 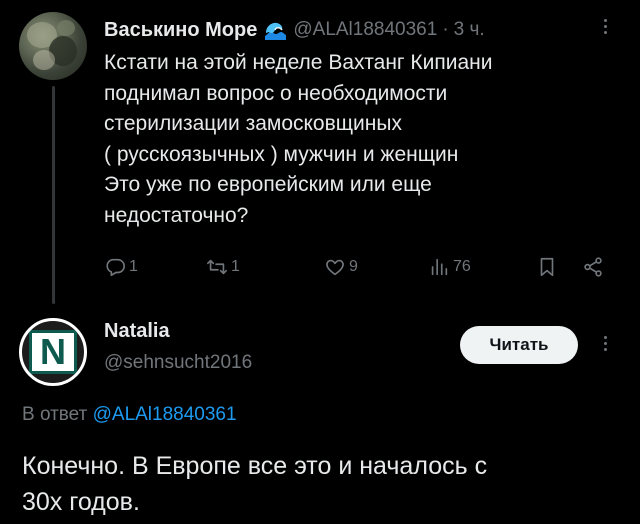 I want to click on reply-icon, so click(x=115, y=267).